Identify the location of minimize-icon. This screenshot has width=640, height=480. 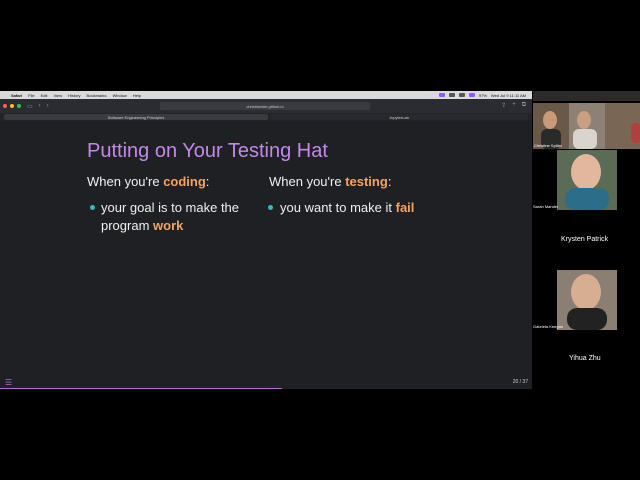
(12, 106).